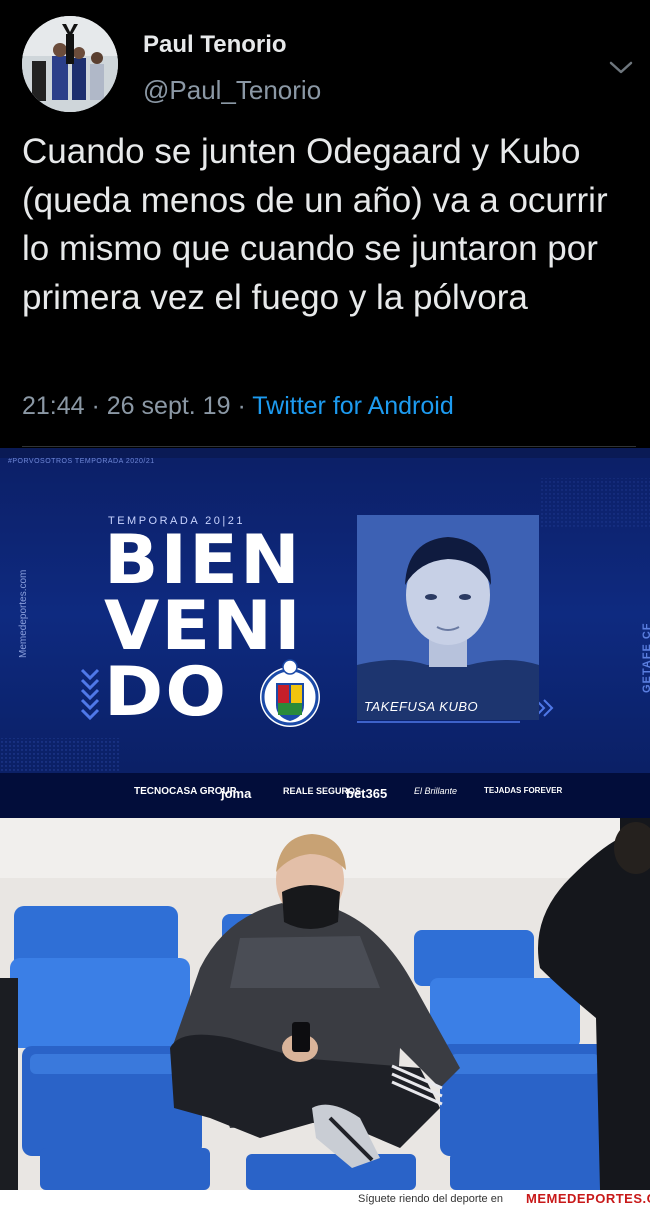  What do you see at coordinates (430, 1199) in the screenshot?
I see `footer-text: Síguete riendo del deporte en` at bounding box center [430, 1199].